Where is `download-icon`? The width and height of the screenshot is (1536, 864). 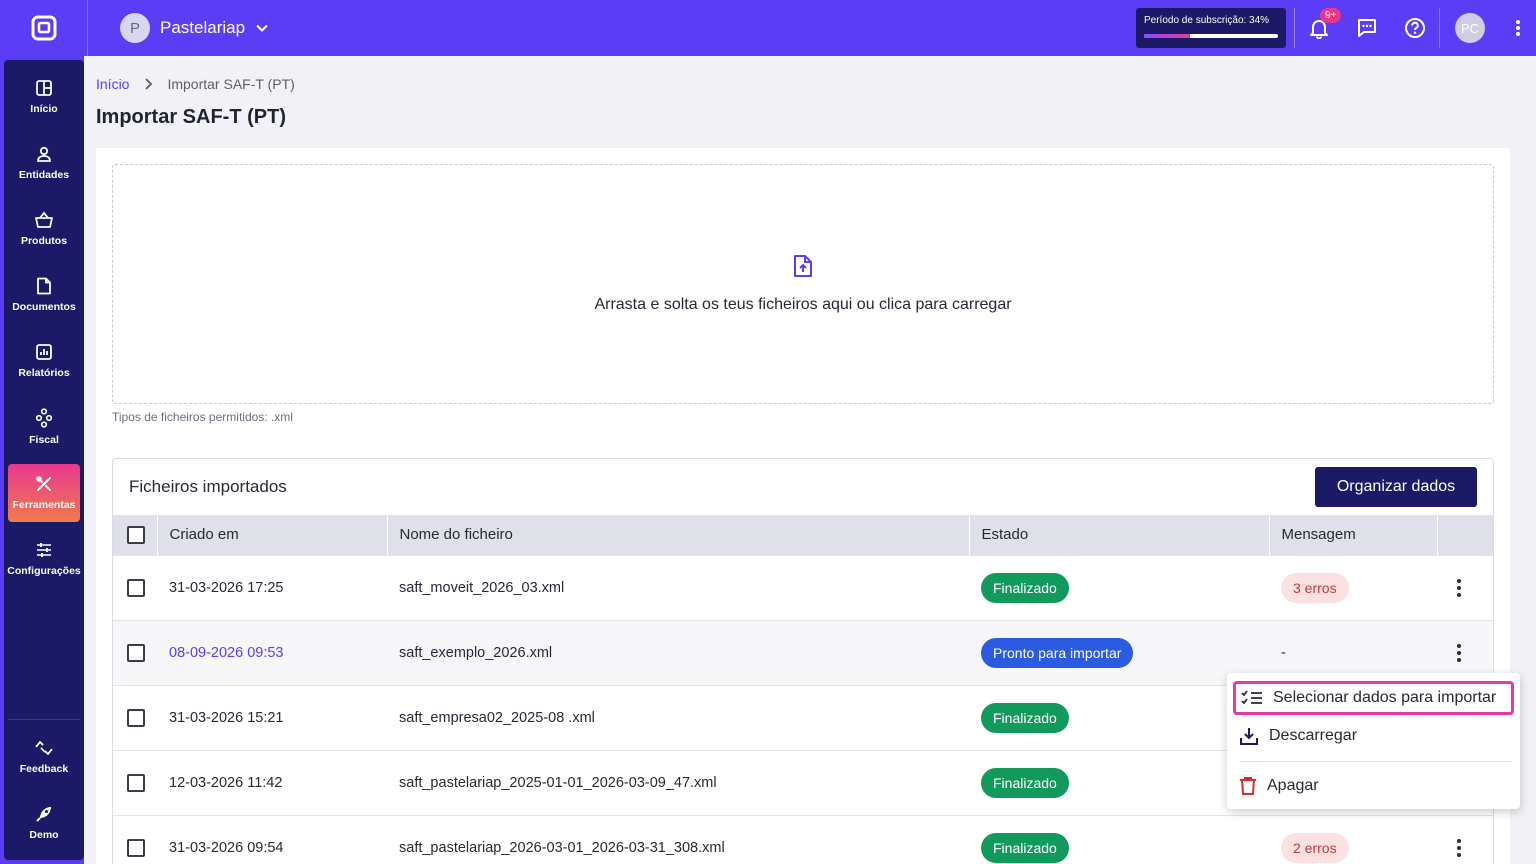 download-icon is located at coordinates (1249, 736).